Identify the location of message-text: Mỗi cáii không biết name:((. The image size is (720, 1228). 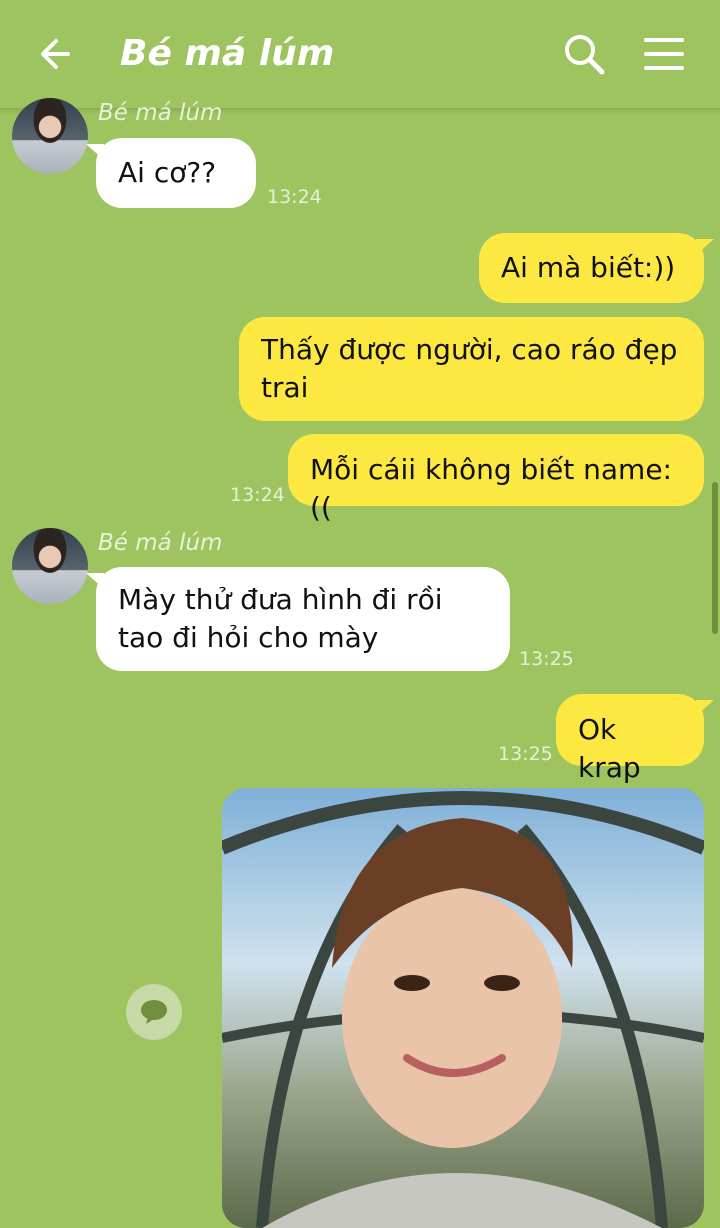
(491, 488).